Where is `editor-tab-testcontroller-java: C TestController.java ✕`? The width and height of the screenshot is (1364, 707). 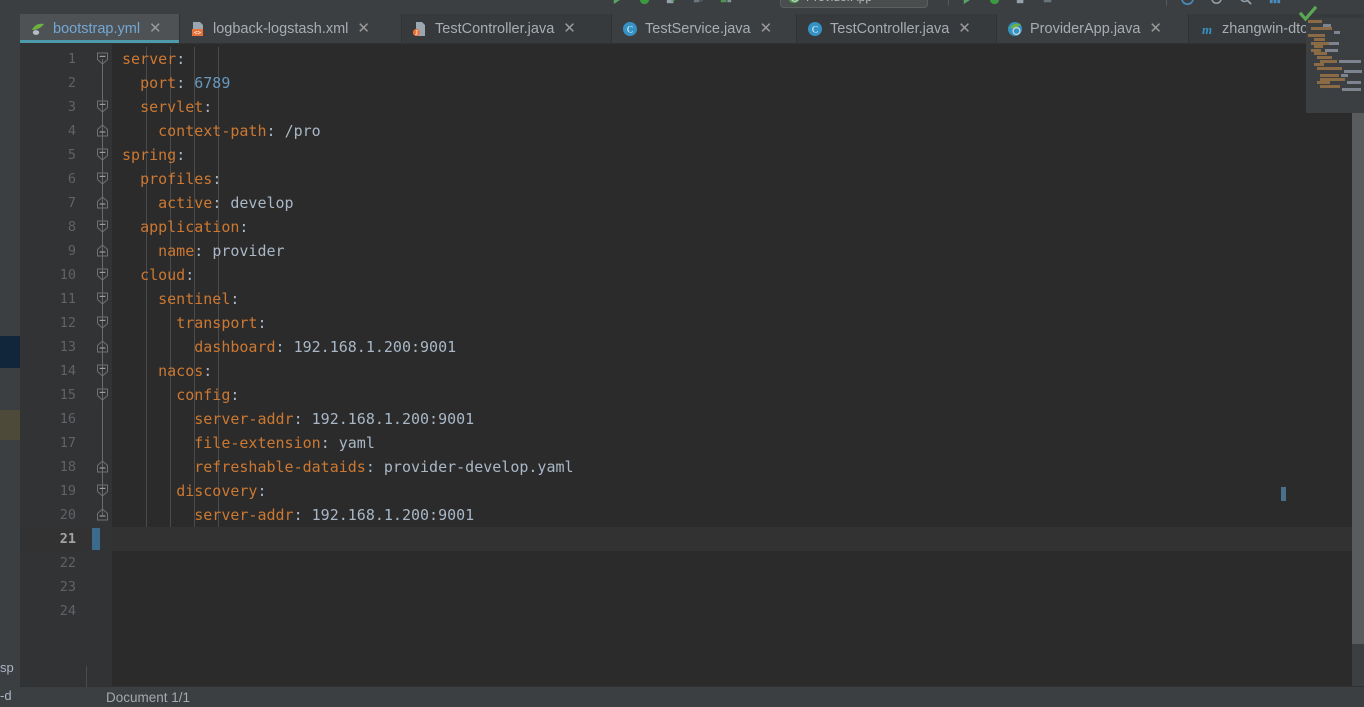 editor-tab-testcontroller-java: C TestController.java ✕ is located at coordinates (897, 28).